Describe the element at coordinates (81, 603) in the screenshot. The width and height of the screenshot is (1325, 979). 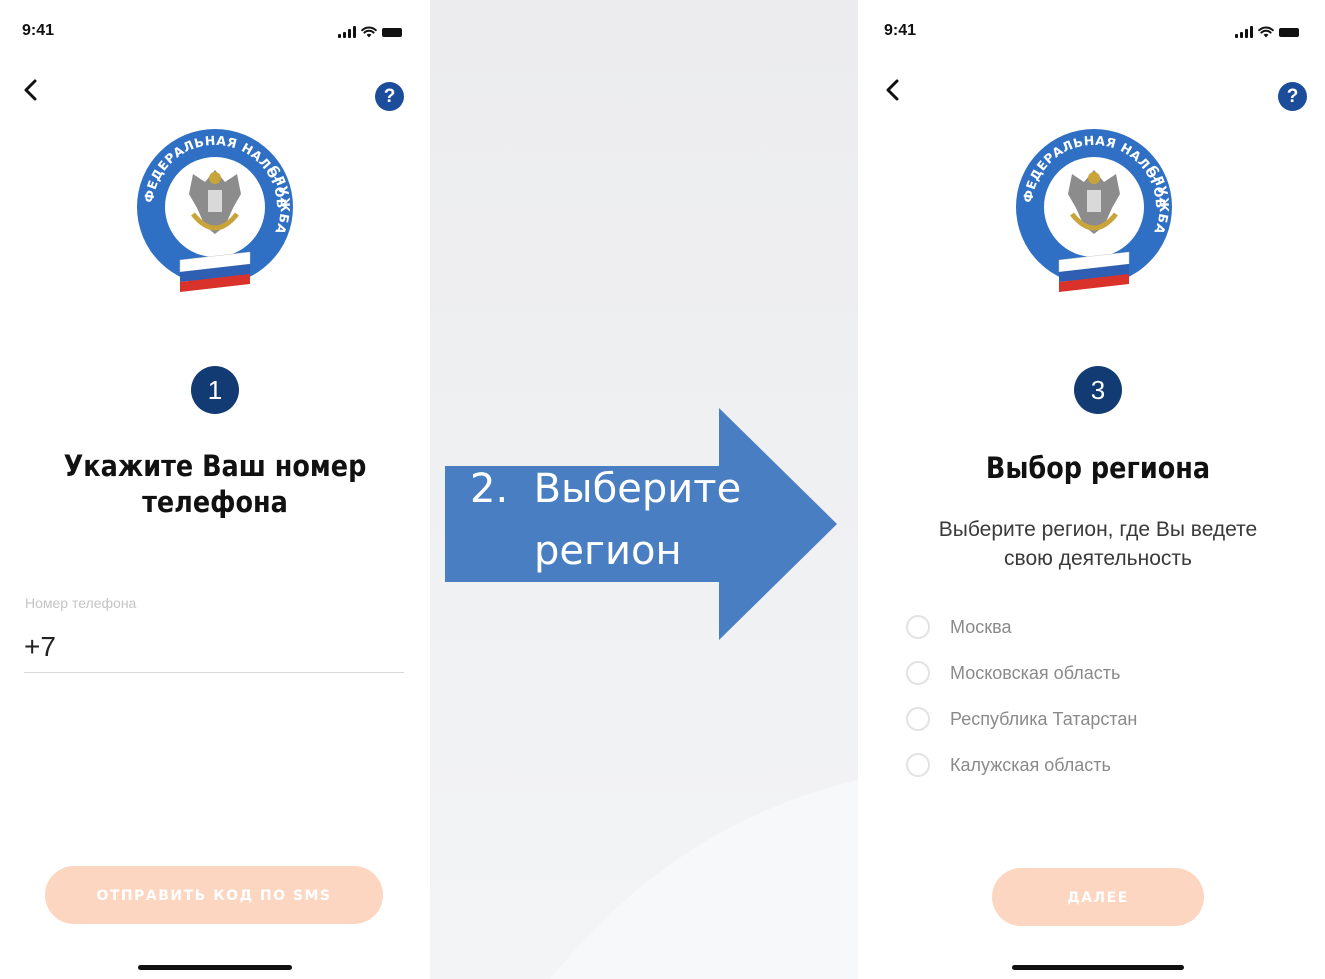
I see `phone-label: Номер телефона` at that location.